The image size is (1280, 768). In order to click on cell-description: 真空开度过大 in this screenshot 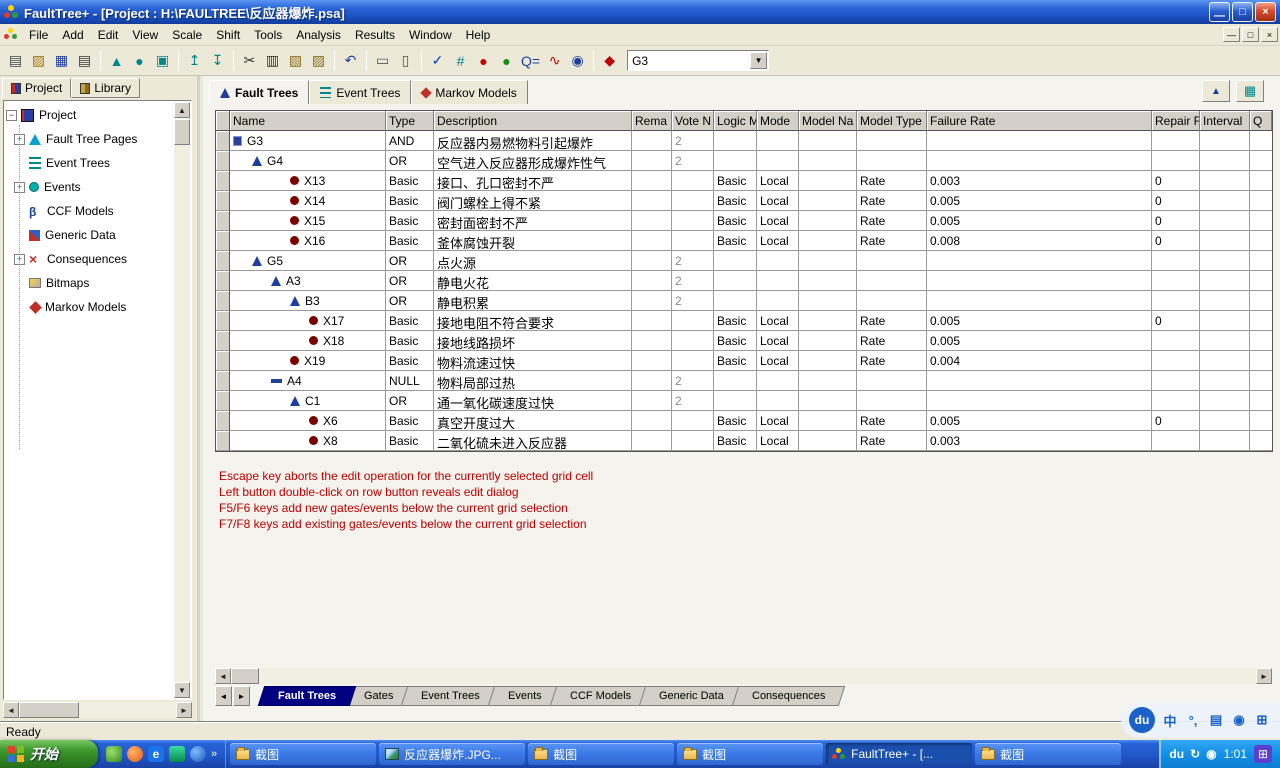, I will do `click(533, 421)`.